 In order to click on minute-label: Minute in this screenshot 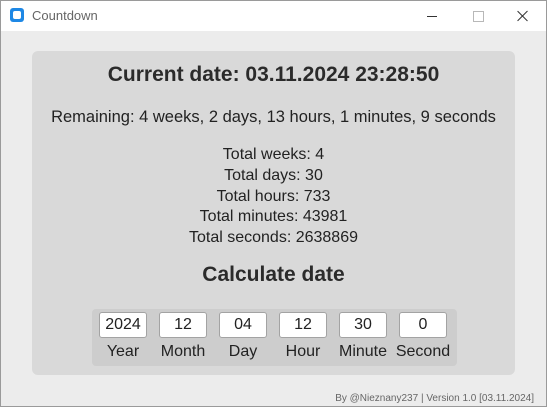, I will do `click(363, 351)`.